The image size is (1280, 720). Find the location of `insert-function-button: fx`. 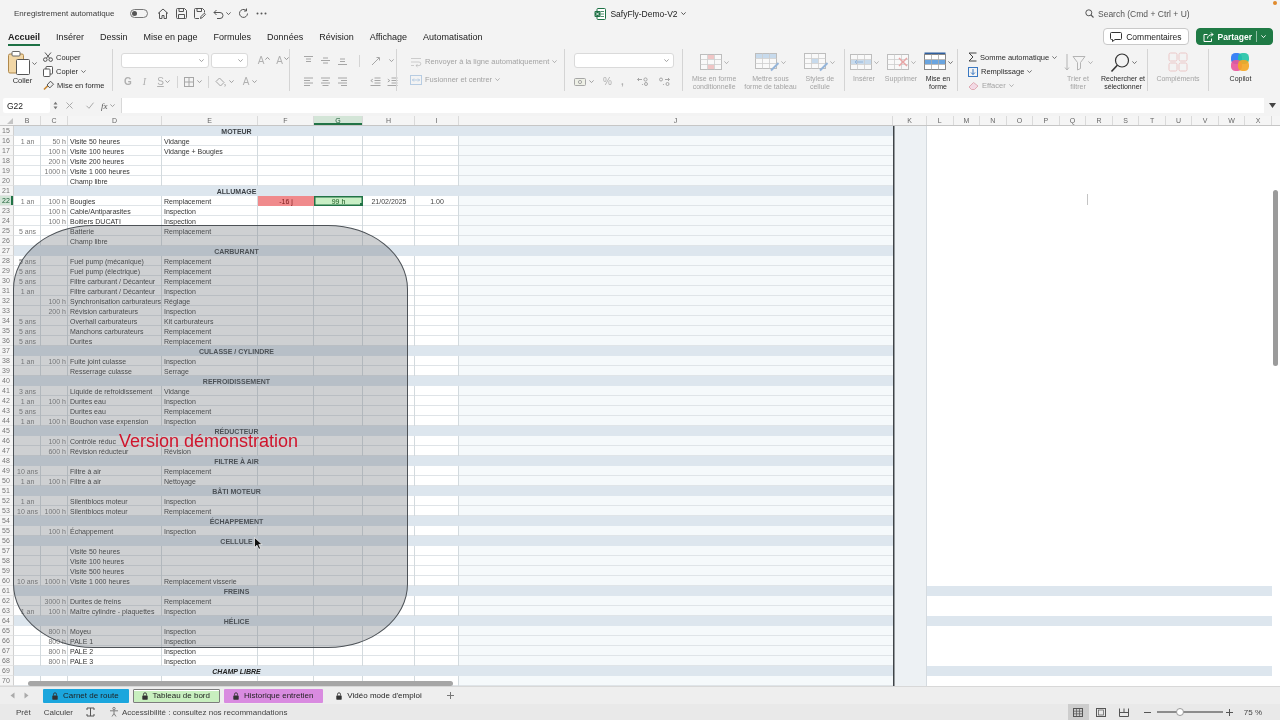

insert-function-button: fx is located at coordinates (104, 105).